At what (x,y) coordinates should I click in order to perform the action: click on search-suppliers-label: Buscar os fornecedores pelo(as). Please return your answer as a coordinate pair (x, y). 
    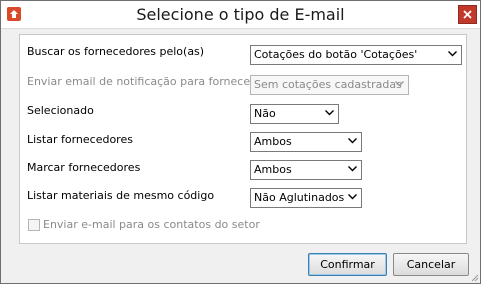
    Looking at the image, I should click on (116, 51).